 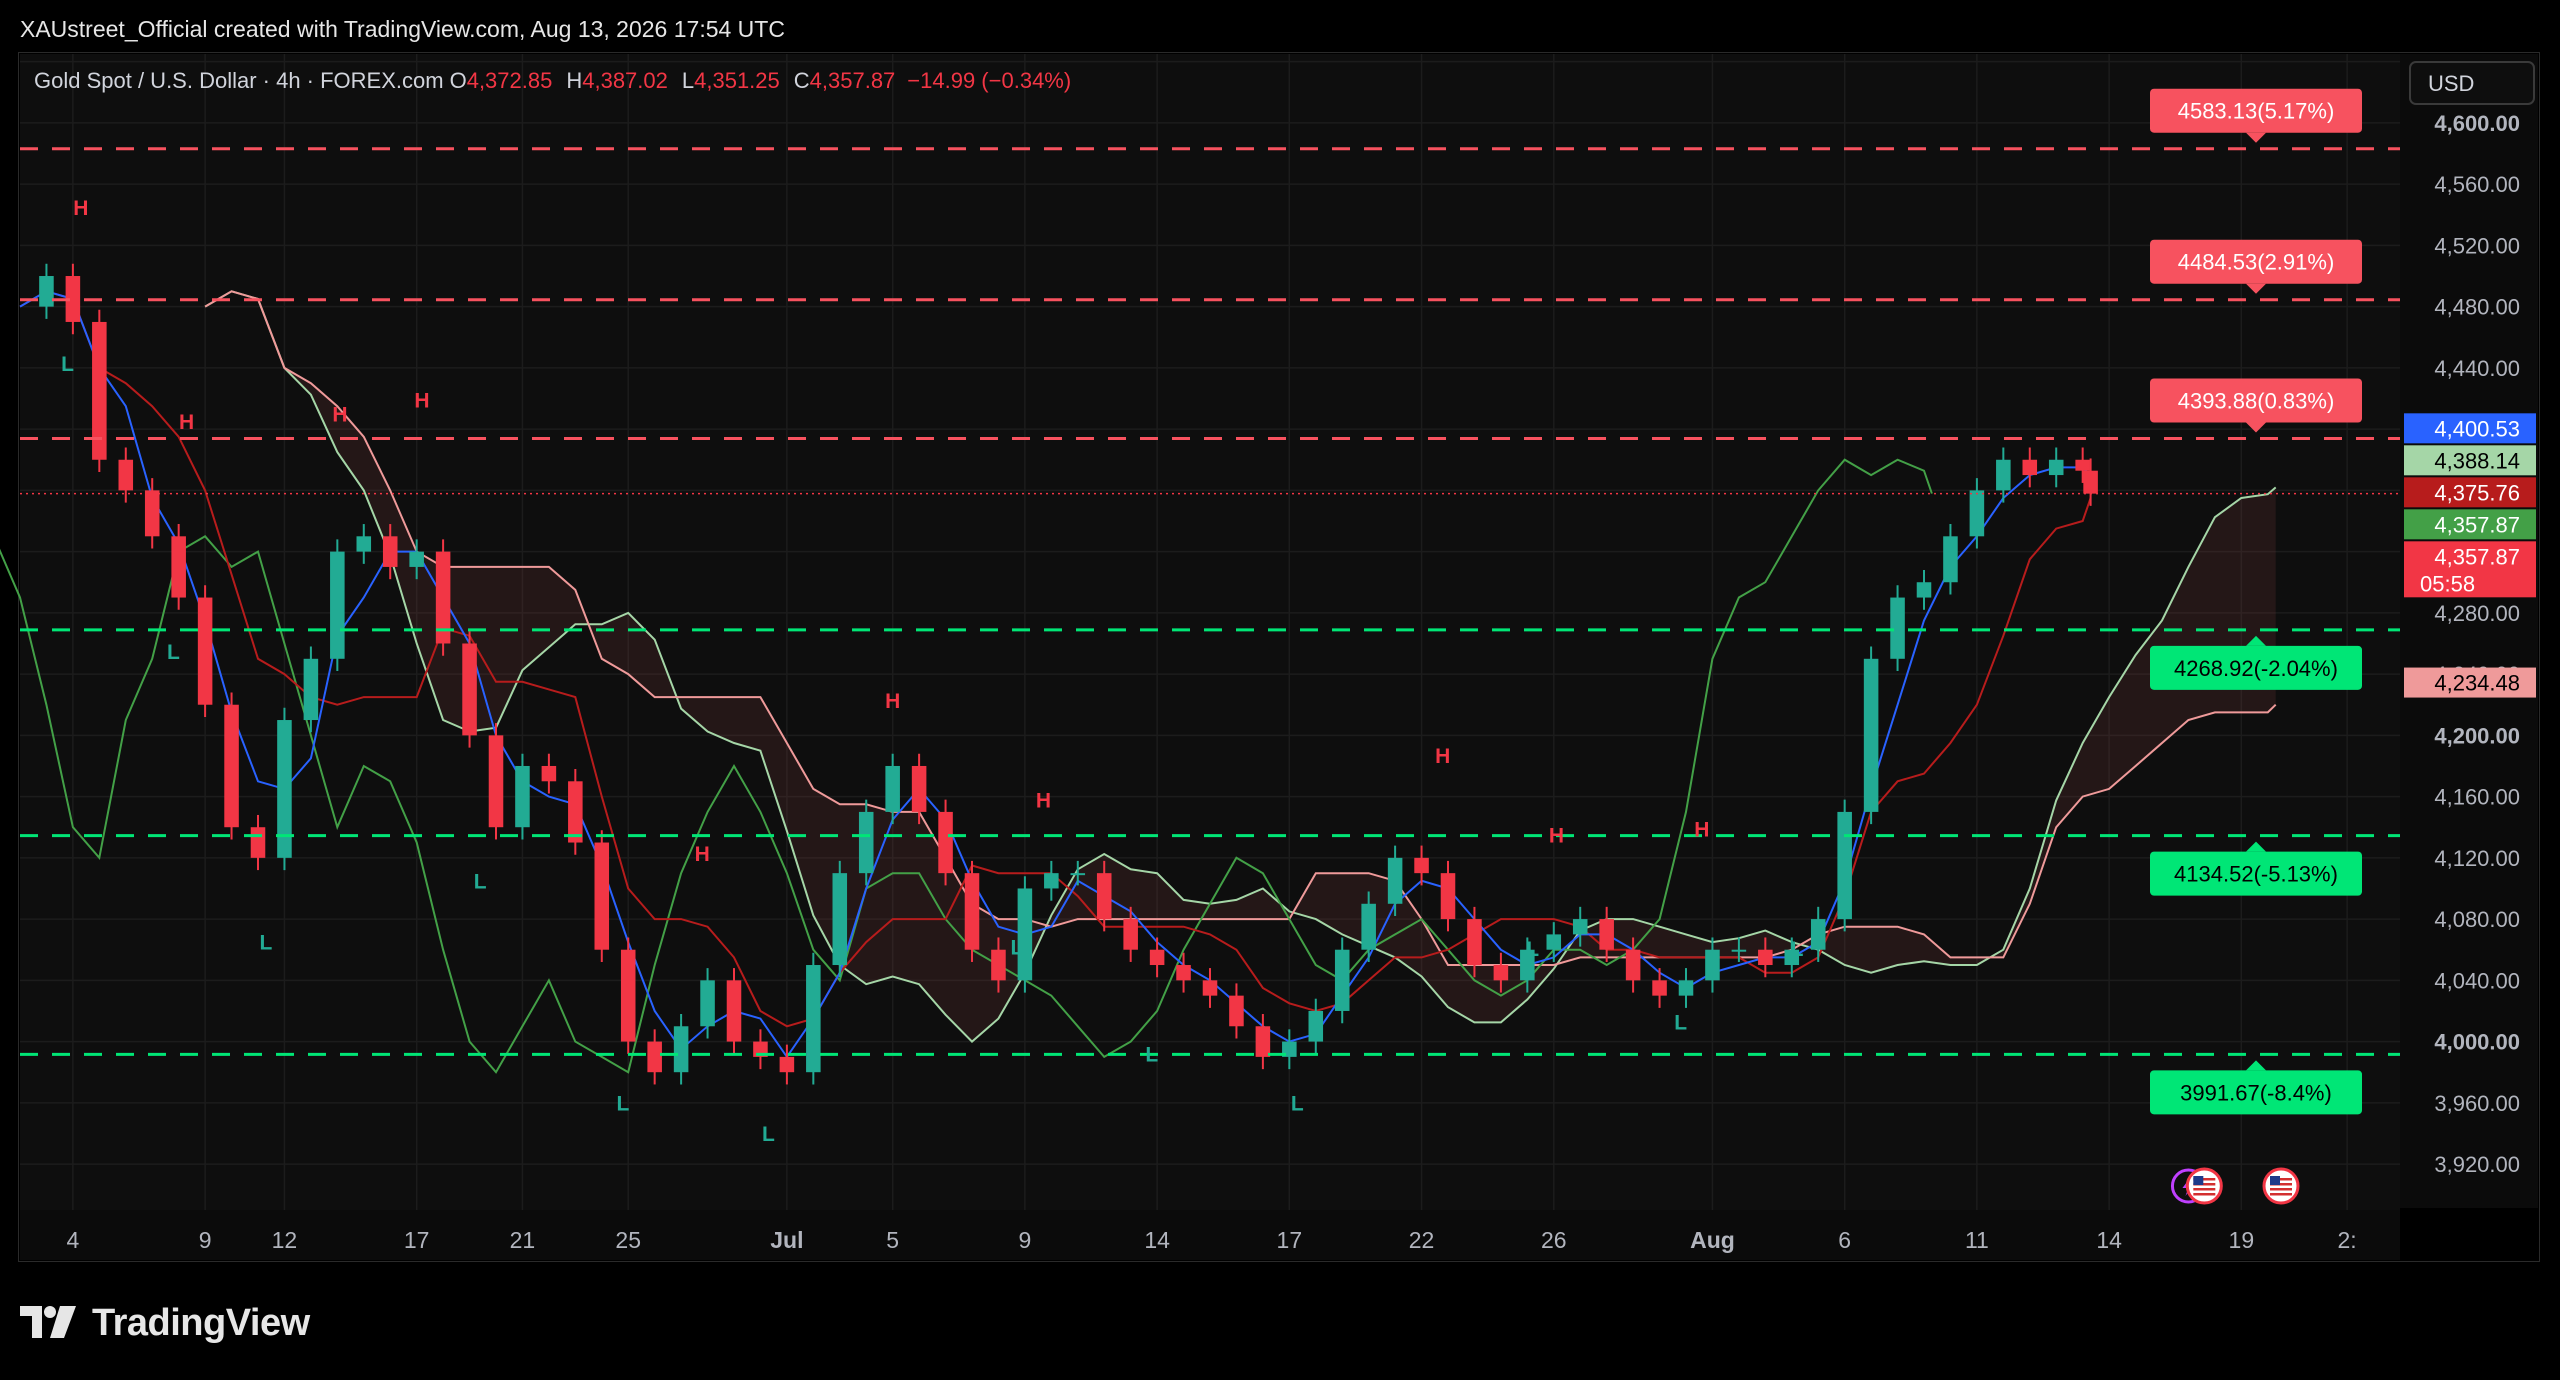 What do you see at coordinates (625, 80) in the screenshot?
I see `legend-high-value: 4,387.02` at bounding box center [625, 80].